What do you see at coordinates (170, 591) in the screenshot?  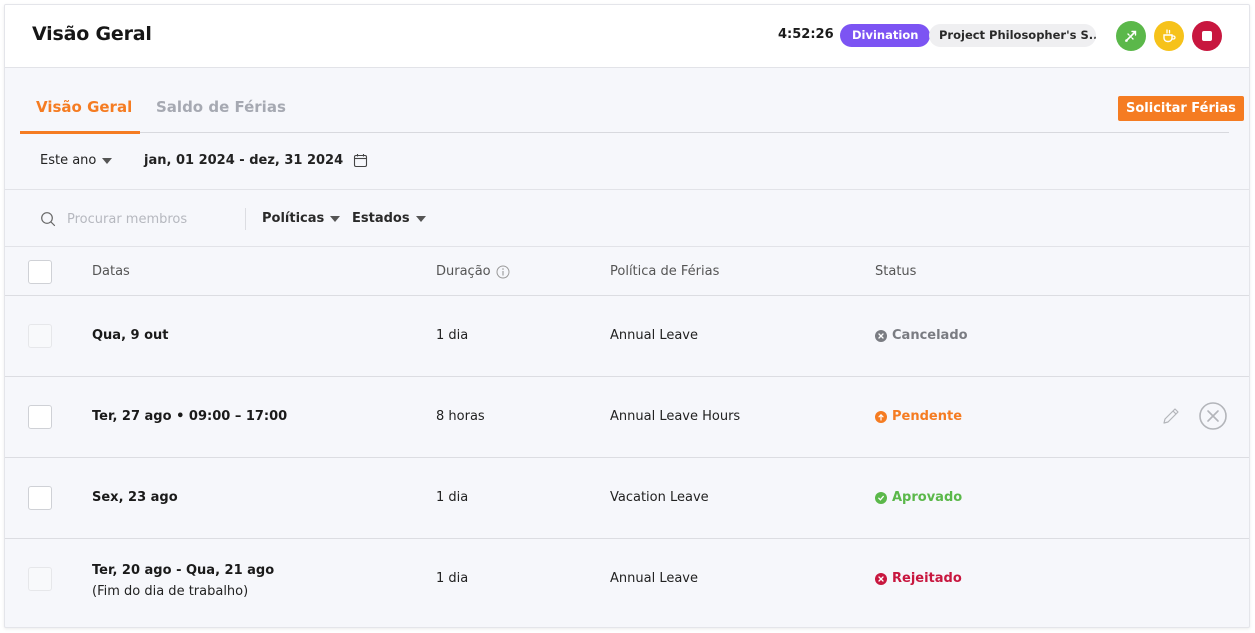 I see `row-date-note: (Fim do dia de trabalho)` at bounding box center [170, 591].